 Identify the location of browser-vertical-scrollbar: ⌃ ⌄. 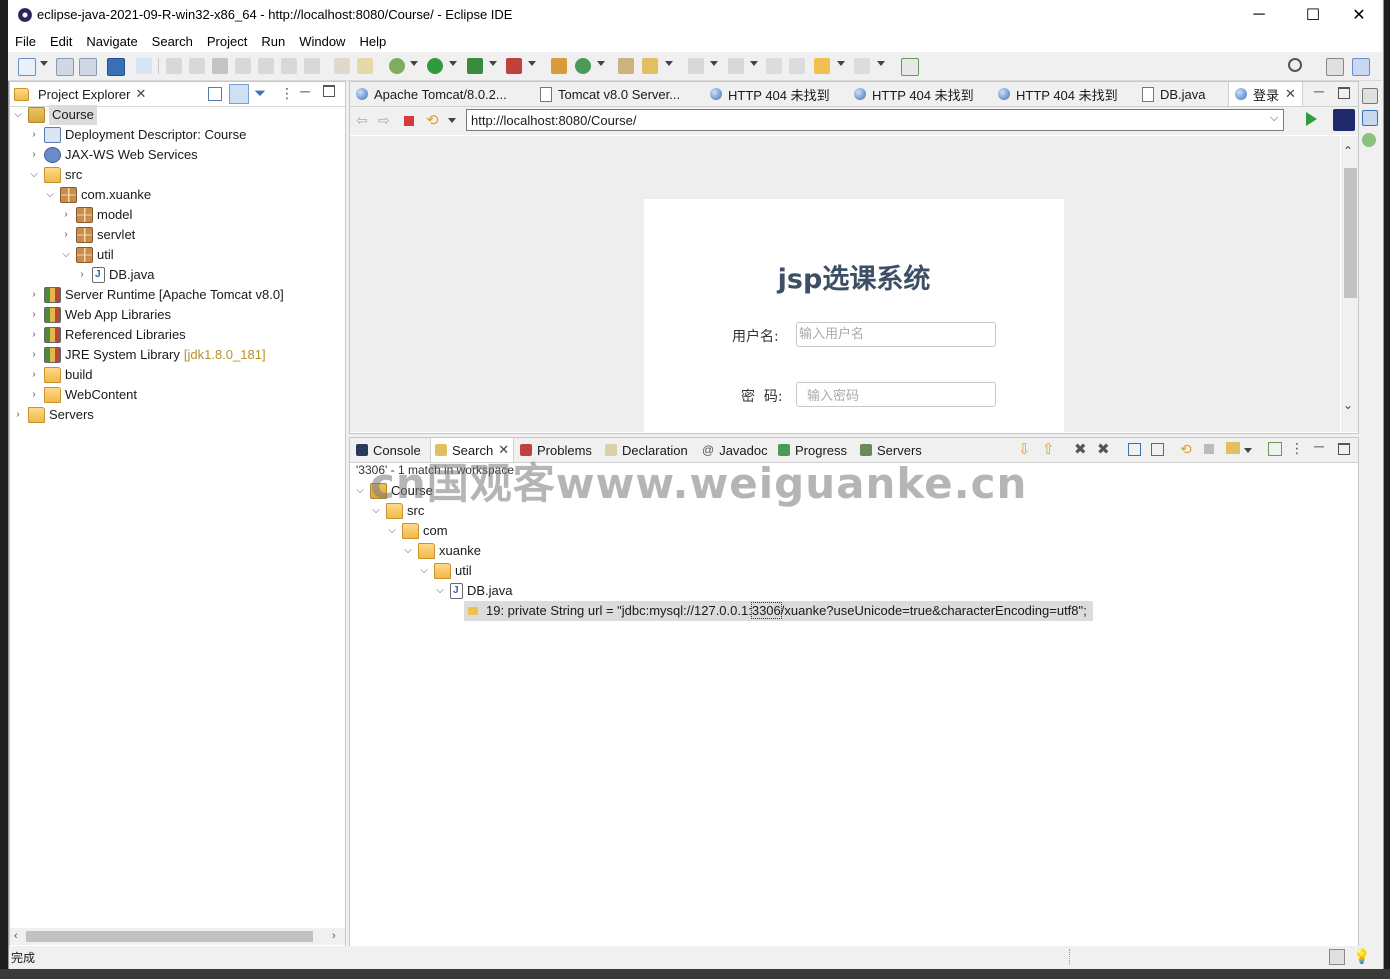
(1349, 284).